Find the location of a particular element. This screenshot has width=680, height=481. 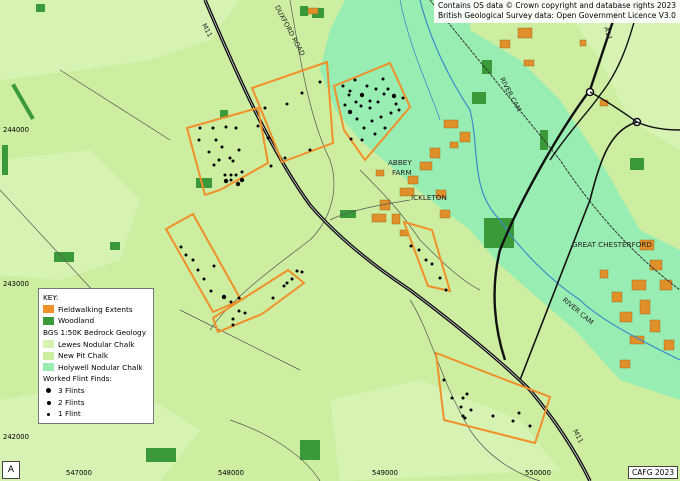

northing-label: 244000 is located at coordinates (16, 130).